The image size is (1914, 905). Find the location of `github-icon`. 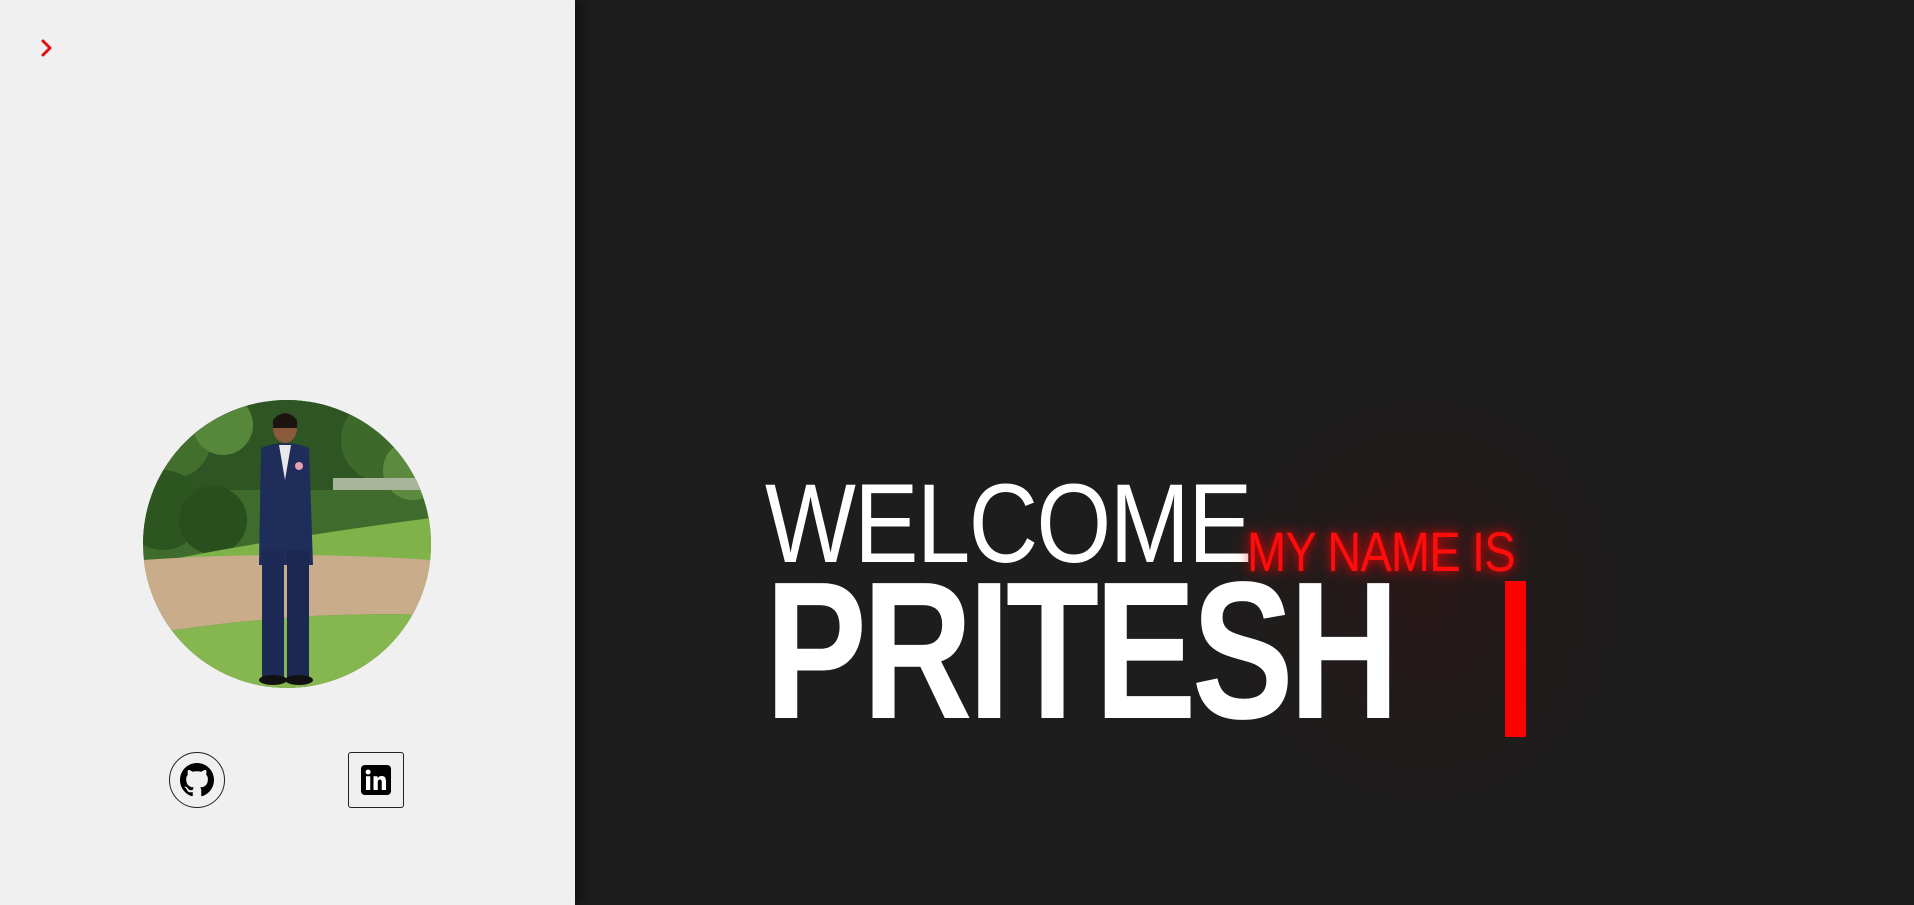

github-icon is located at coordinates (197, 780).